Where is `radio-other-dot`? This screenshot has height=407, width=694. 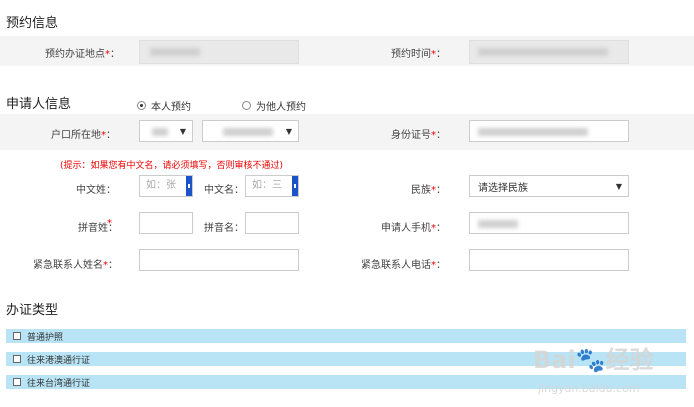
radio-other-dot is located at coordinates (246, 105).